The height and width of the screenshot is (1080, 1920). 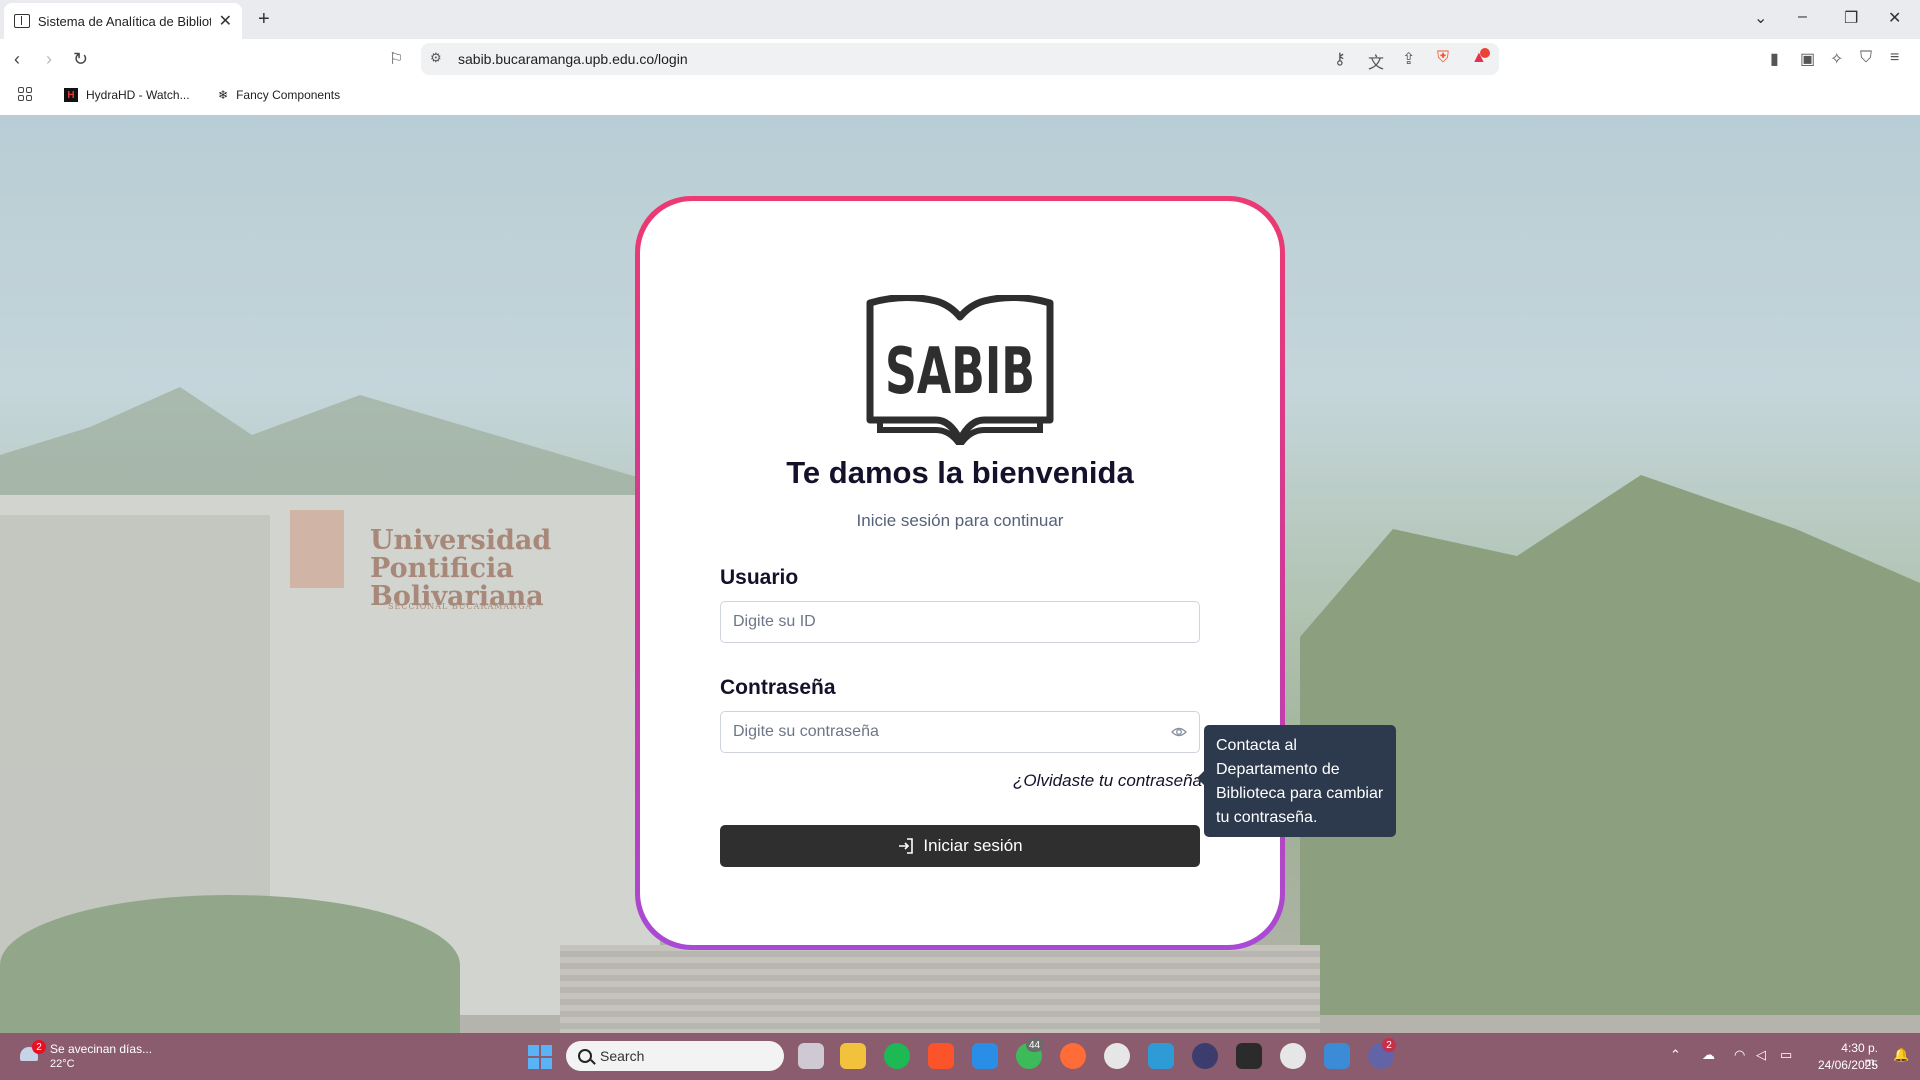 I want to click on browser-tab: Sistema de Analítica de Biblioteca ✕, so click(x=123, y=21).